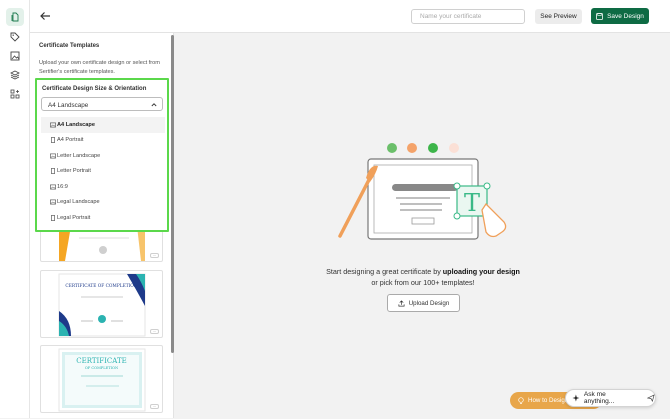 The image size is (670, 419). Describe the element at coordinates (15, 94) in the screenshot. I see `grid-plus-icon` at that location.